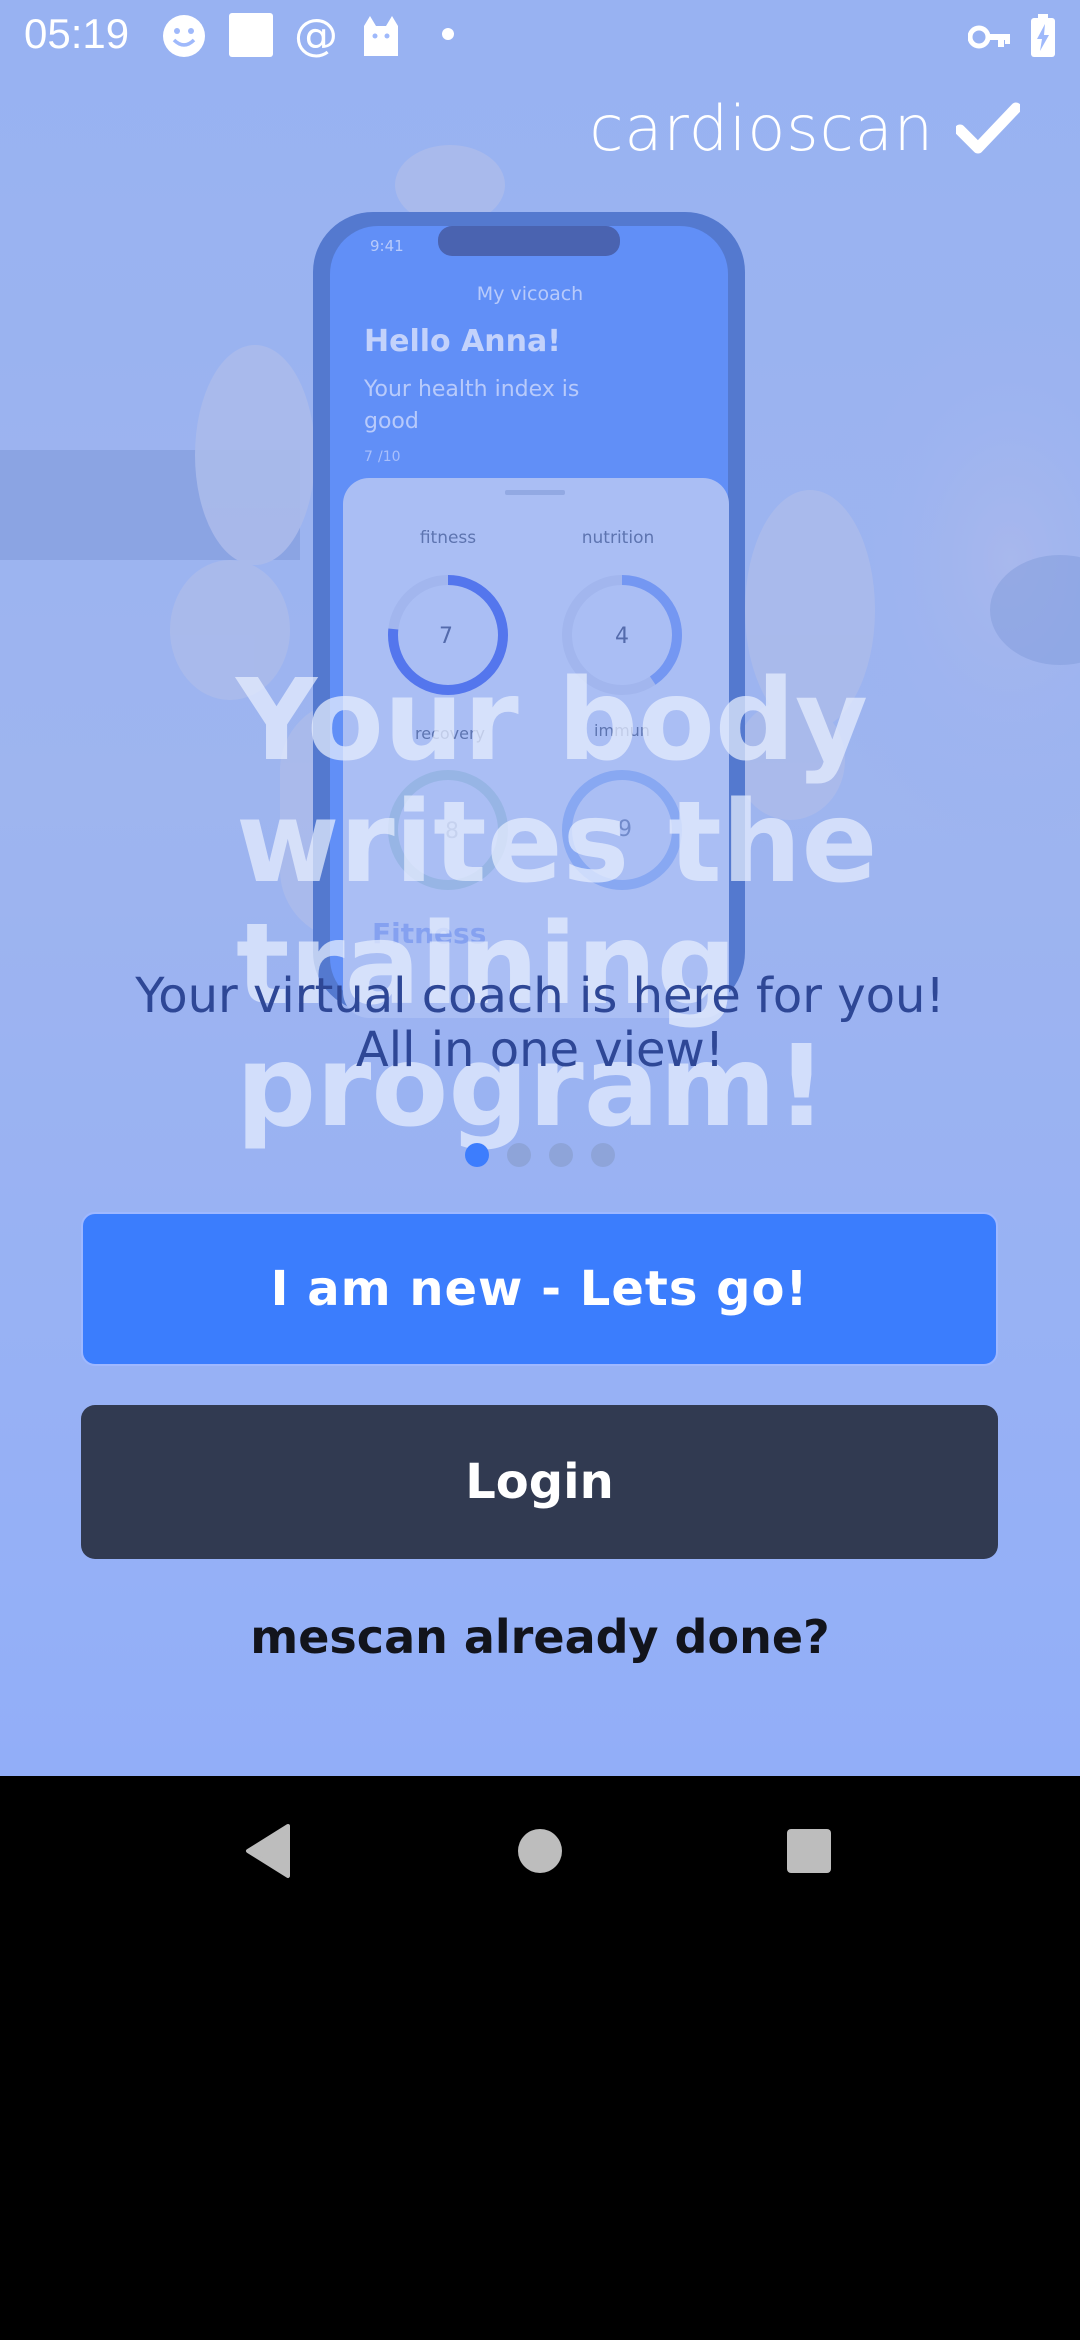  I want to click on brand-logo: cardioscan, so click(804, 128).